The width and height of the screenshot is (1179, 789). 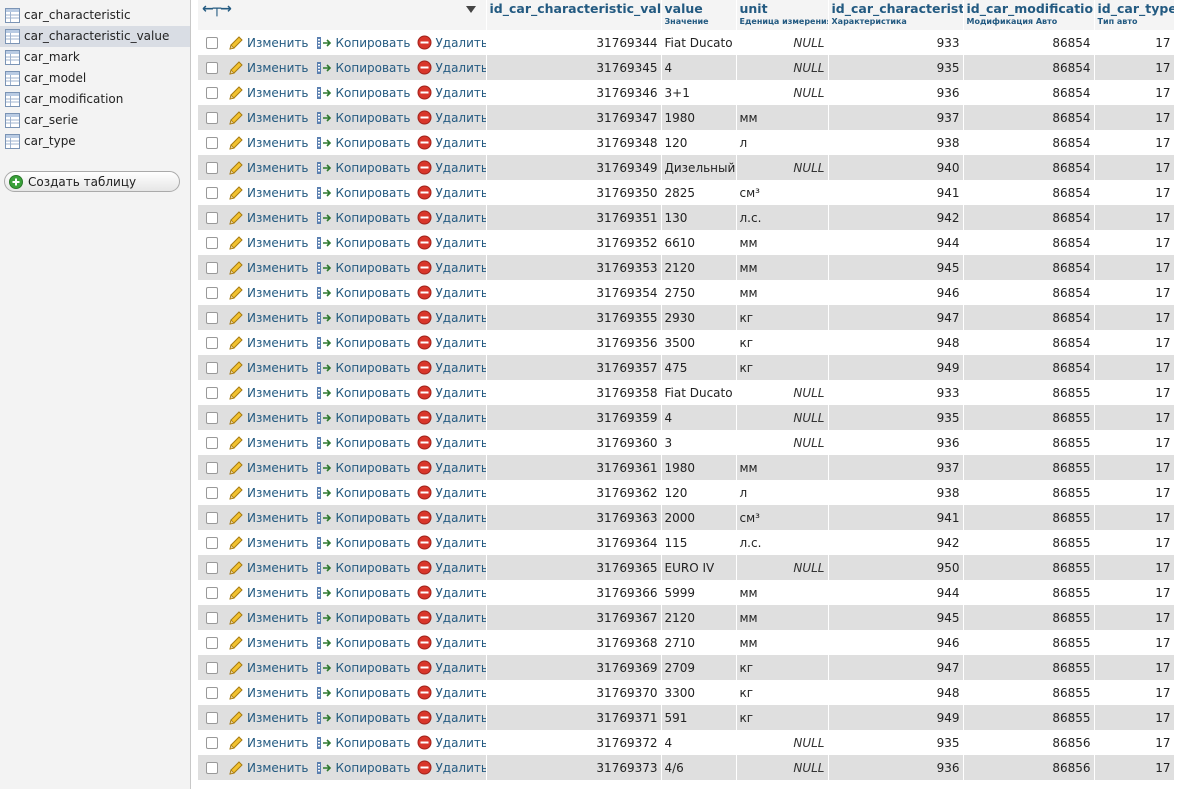 What do you see at coordinates (1029, 742) in the screenshot?
I see `cell-id-car-modification: 86856` at bounding box center [1029, 742].